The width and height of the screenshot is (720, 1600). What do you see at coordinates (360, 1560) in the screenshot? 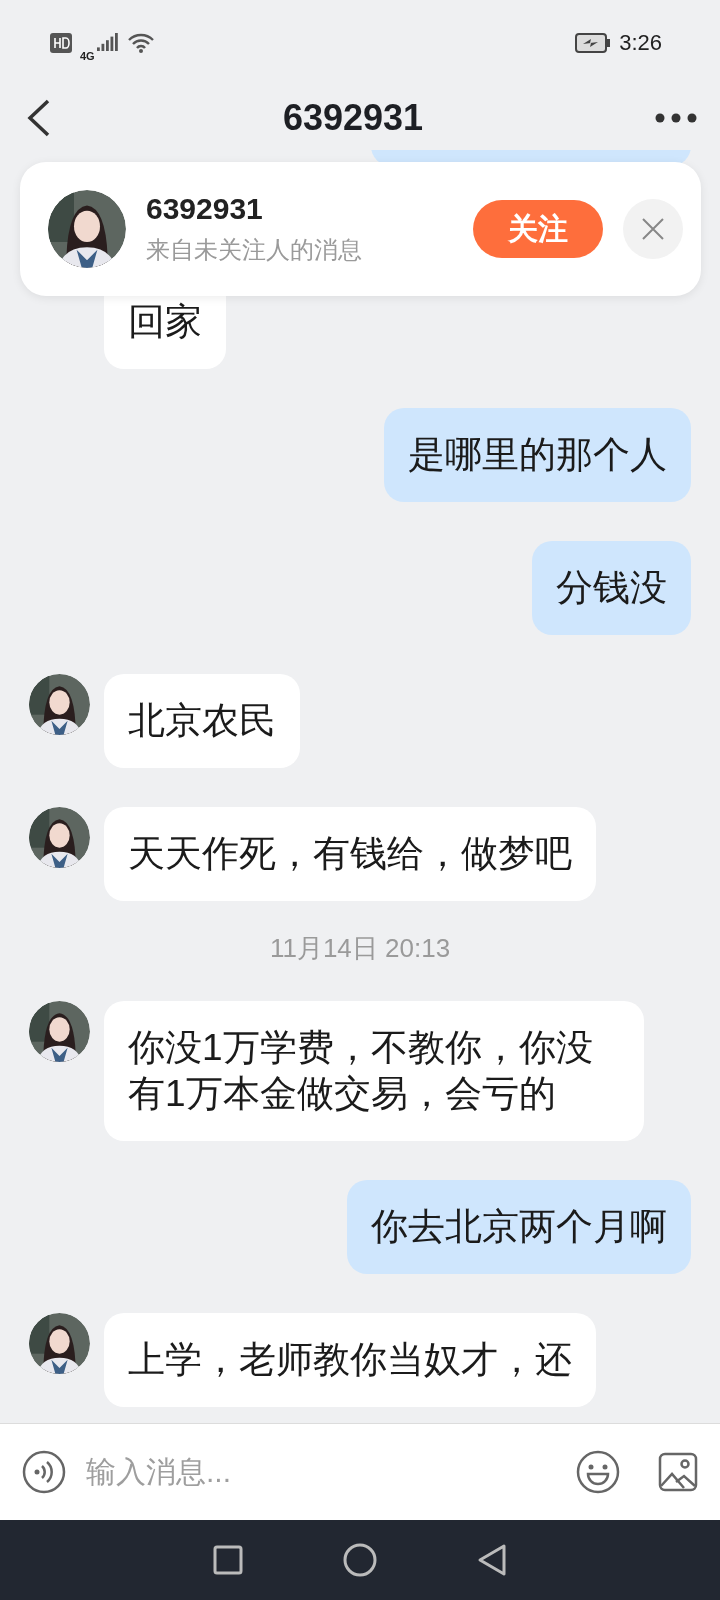
I see `home-button` at bounding box center [360, 1560].